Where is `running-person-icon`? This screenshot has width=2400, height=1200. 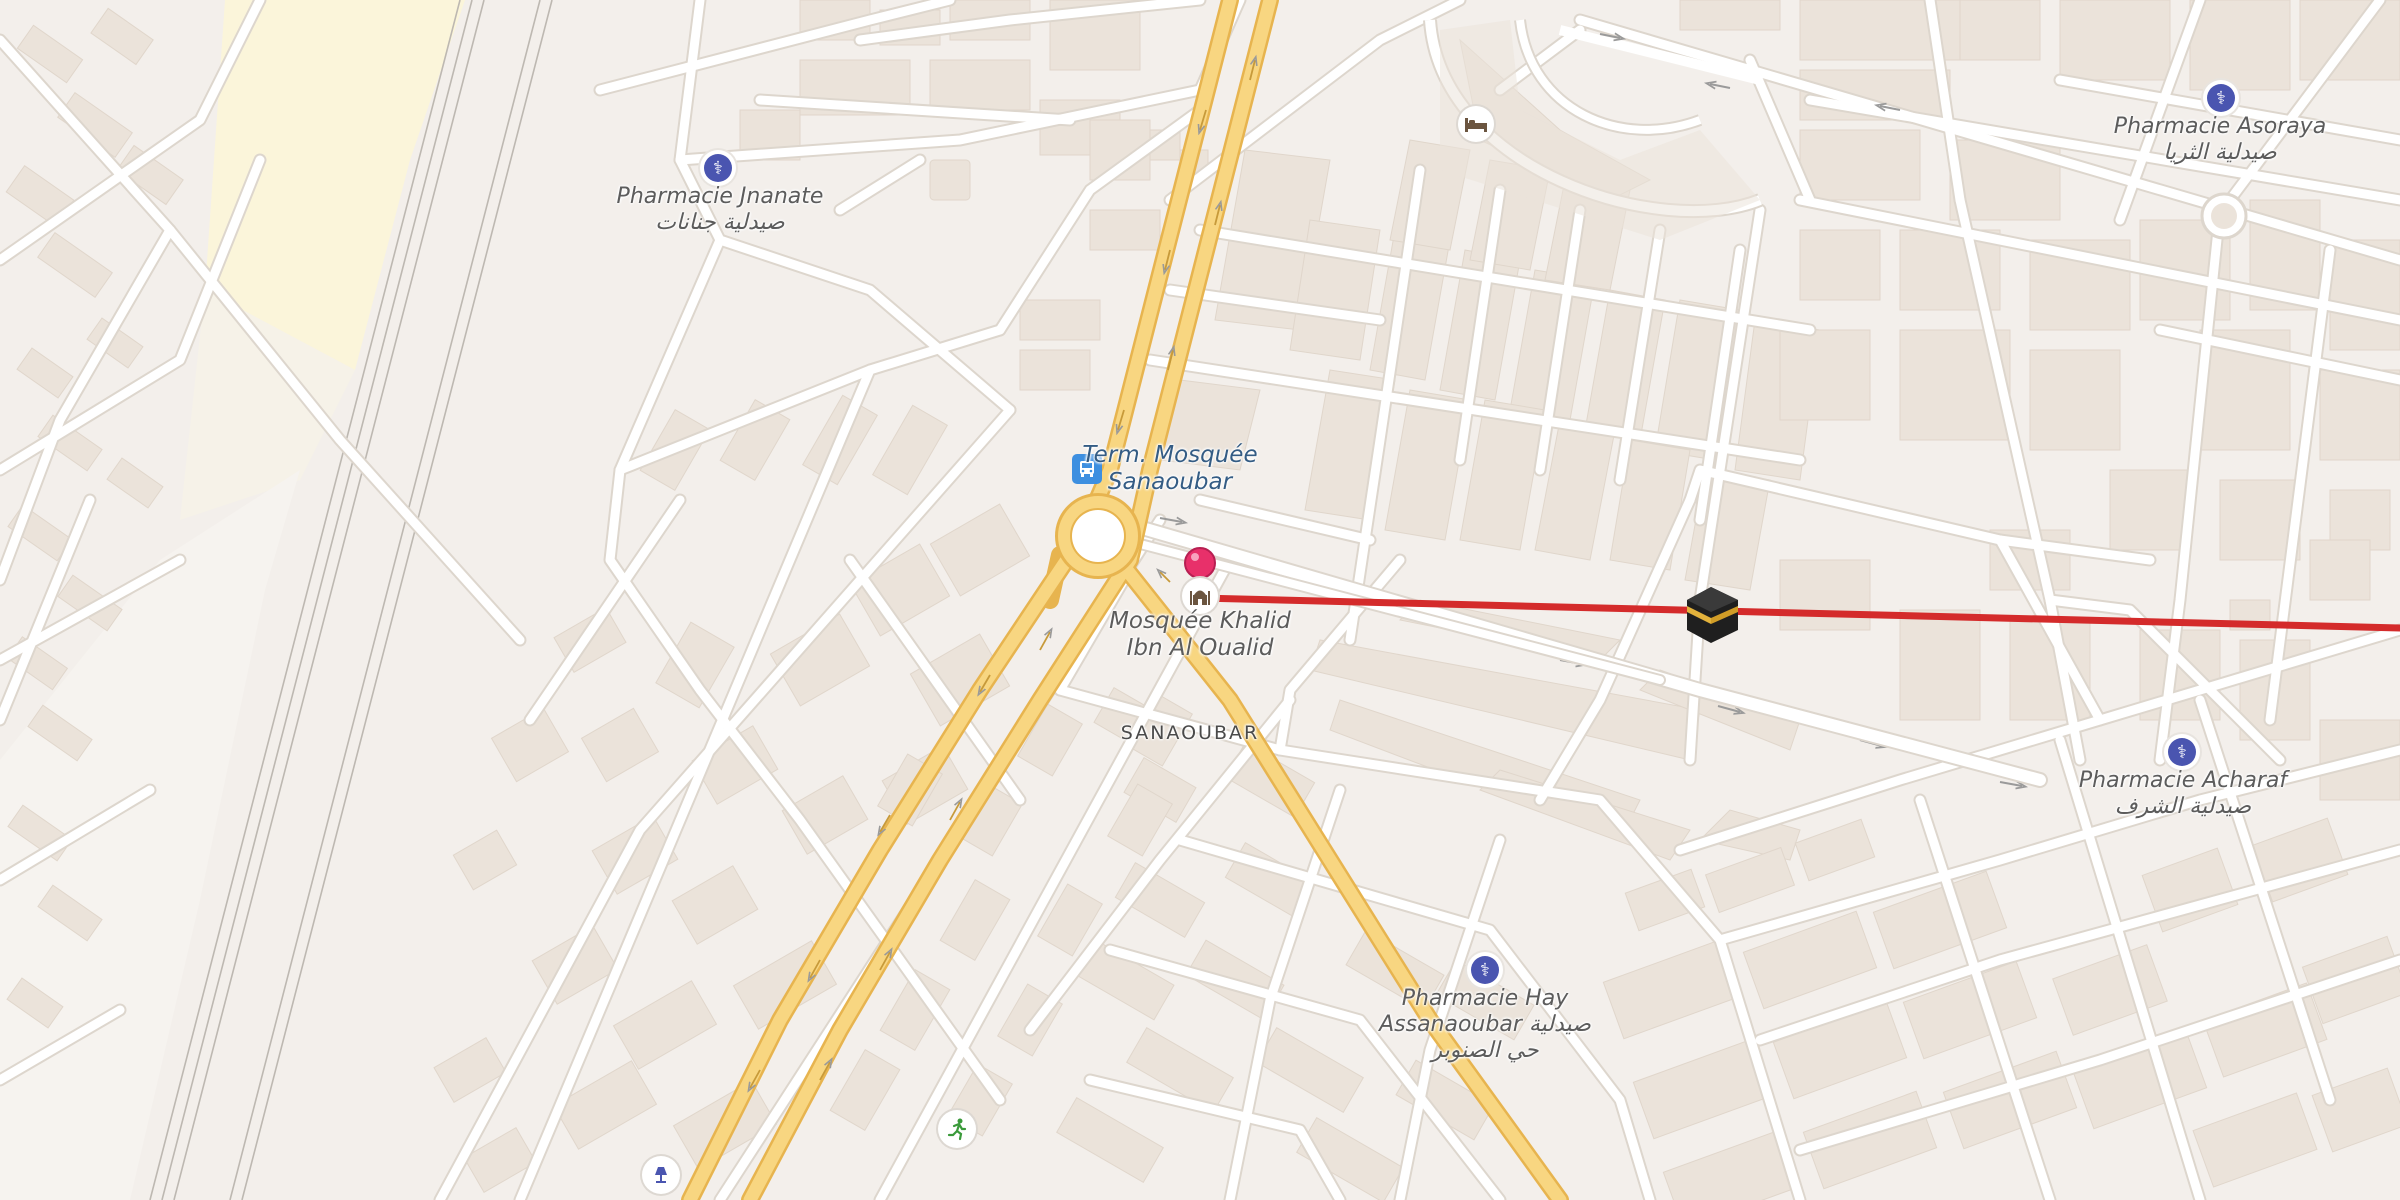 running-person-icon is located at coordinates (957, 1129).